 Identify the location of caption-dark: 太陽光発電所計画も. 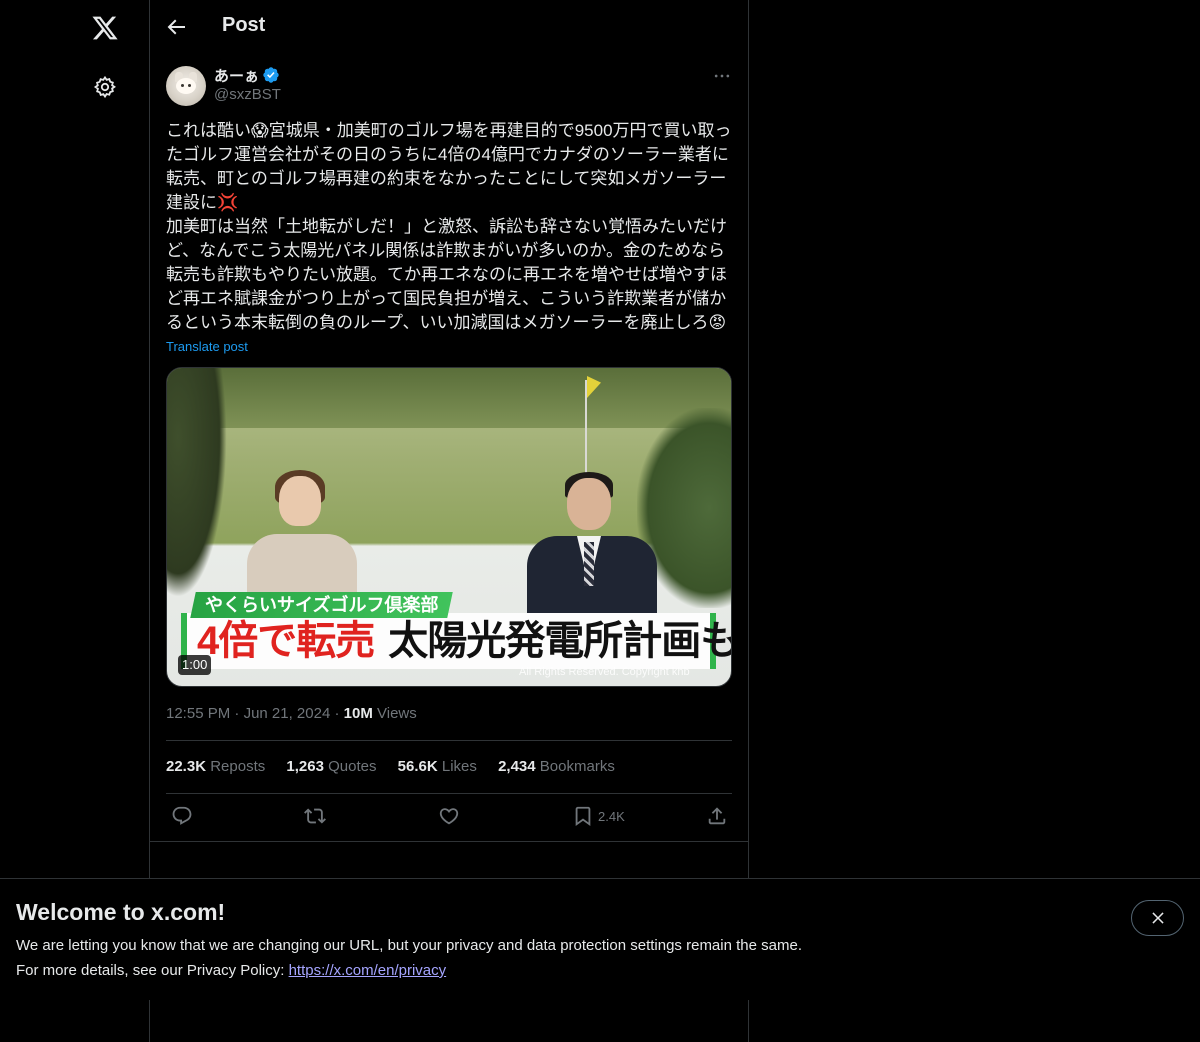
(560, 641).